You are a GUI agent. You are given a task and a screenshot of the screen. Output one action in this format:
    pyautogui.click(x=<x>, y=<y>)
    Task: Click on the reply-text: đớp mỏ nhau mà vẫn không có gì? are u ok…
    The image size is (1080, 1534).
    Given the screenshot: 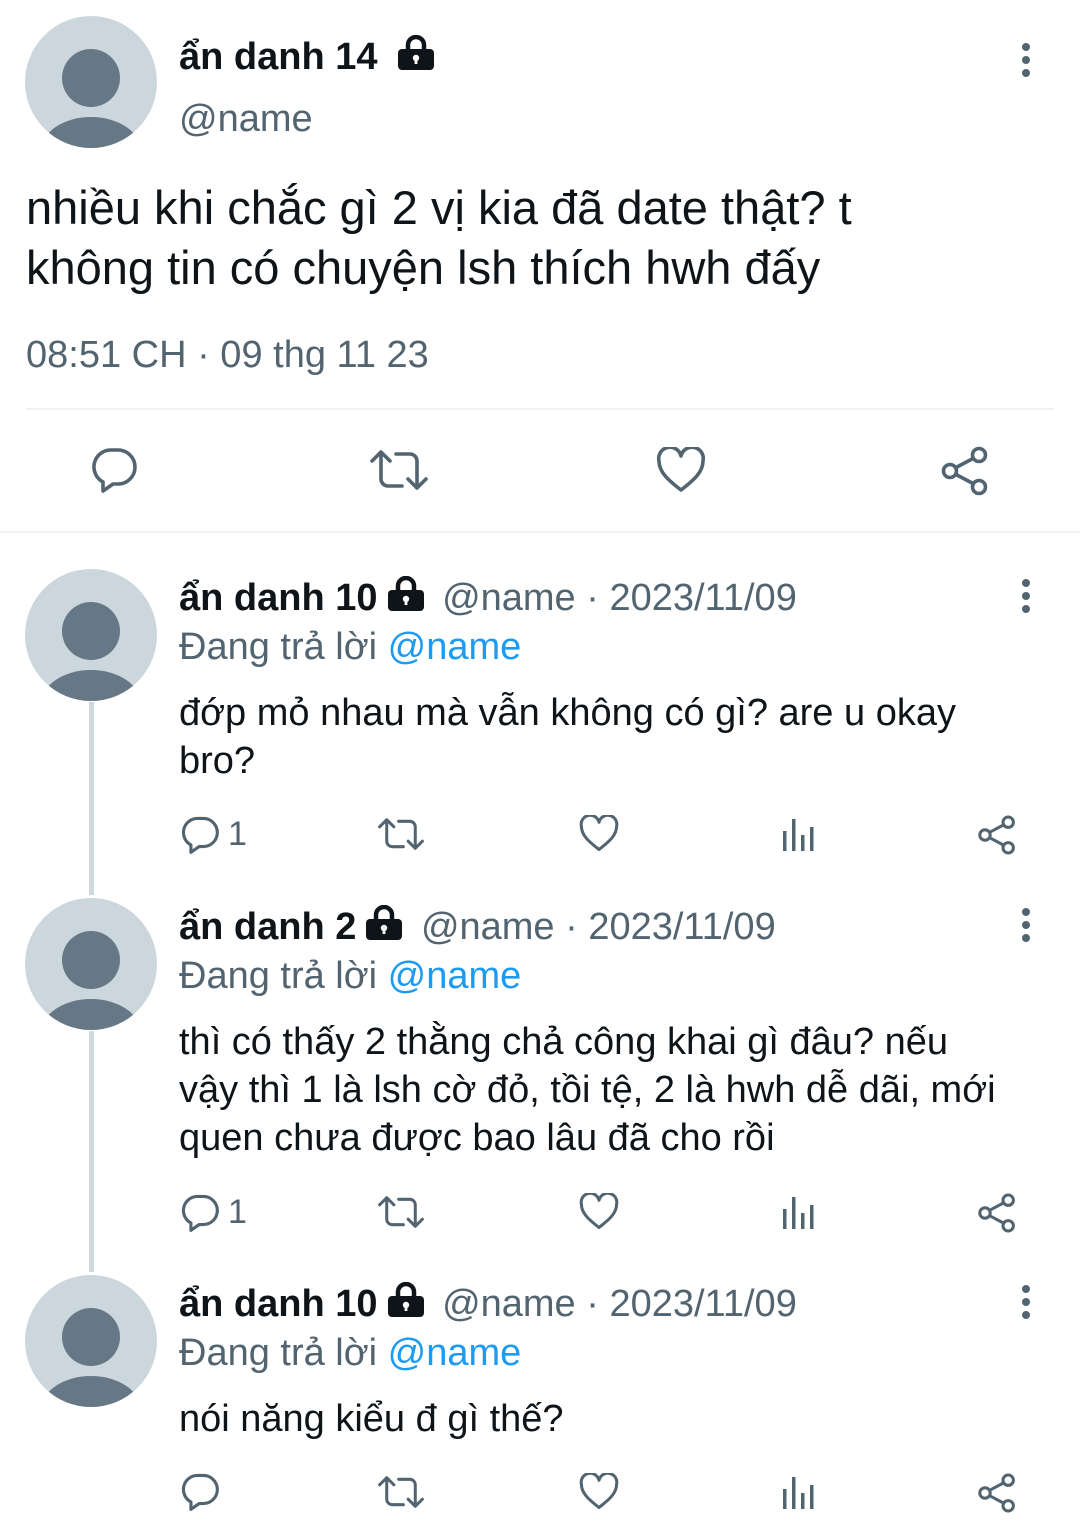 What is the action you would take?
    pyautogui.click(x=567, y=737)
    